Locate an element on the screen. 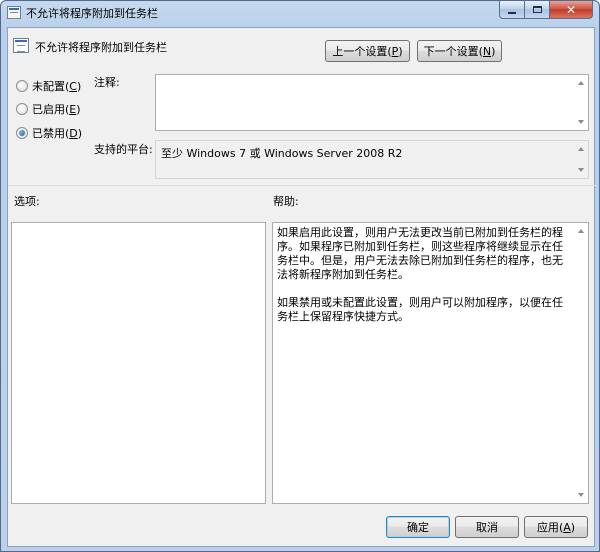 The width and height of the screenshot is (600, 552). minimize-icon is located at coordinates (512, 12).